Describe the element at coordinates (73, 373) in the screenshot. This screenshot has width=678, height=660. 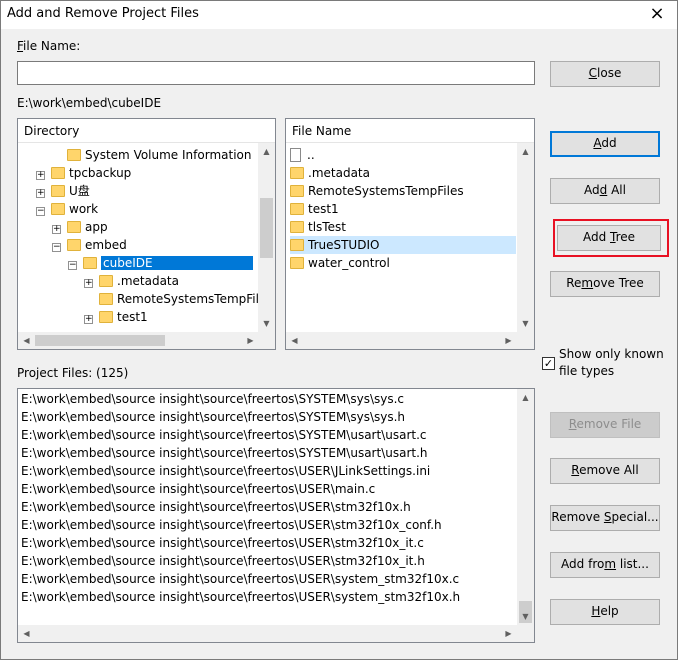
I see `project-files-label: Project Files: (125)` at that location.